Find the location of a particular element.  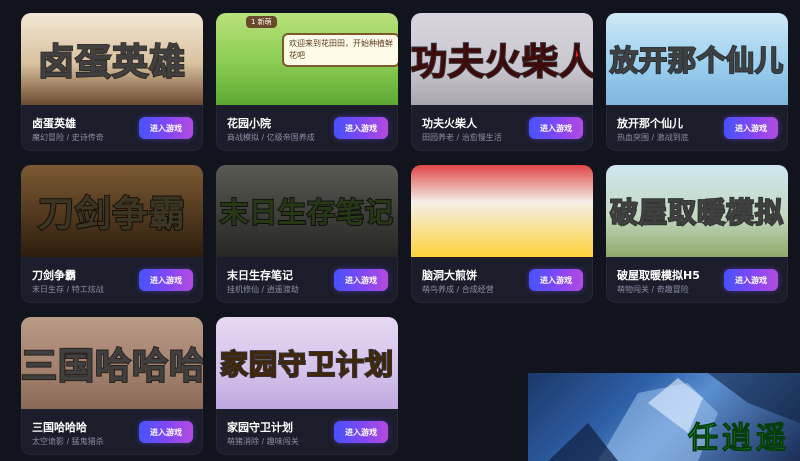

thumbnail-title: 破屋取暖模拟 is located at coordinates (696, 212).